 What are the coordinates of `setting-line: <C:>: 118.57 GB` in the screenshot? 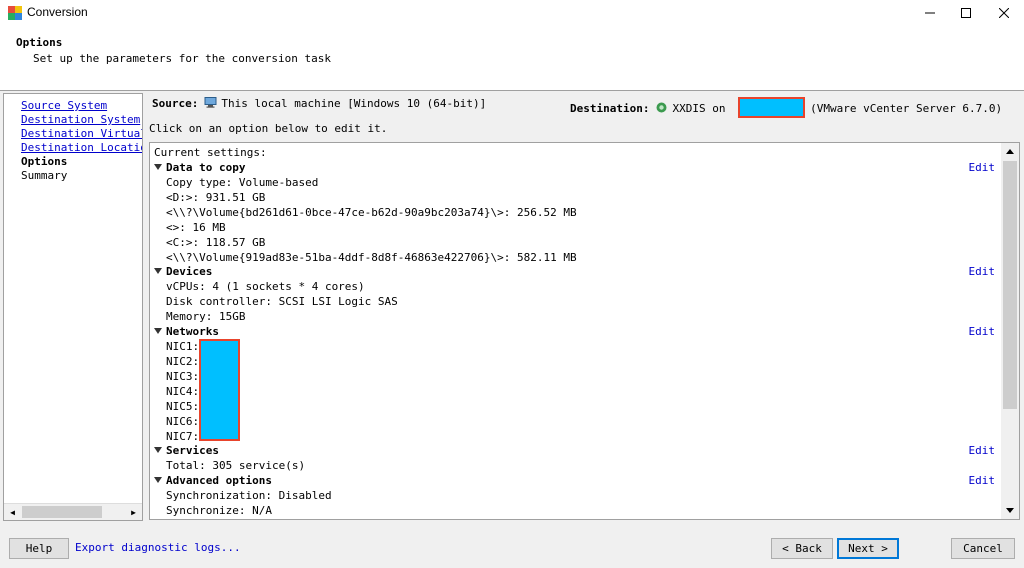 It's located at (216, 242).